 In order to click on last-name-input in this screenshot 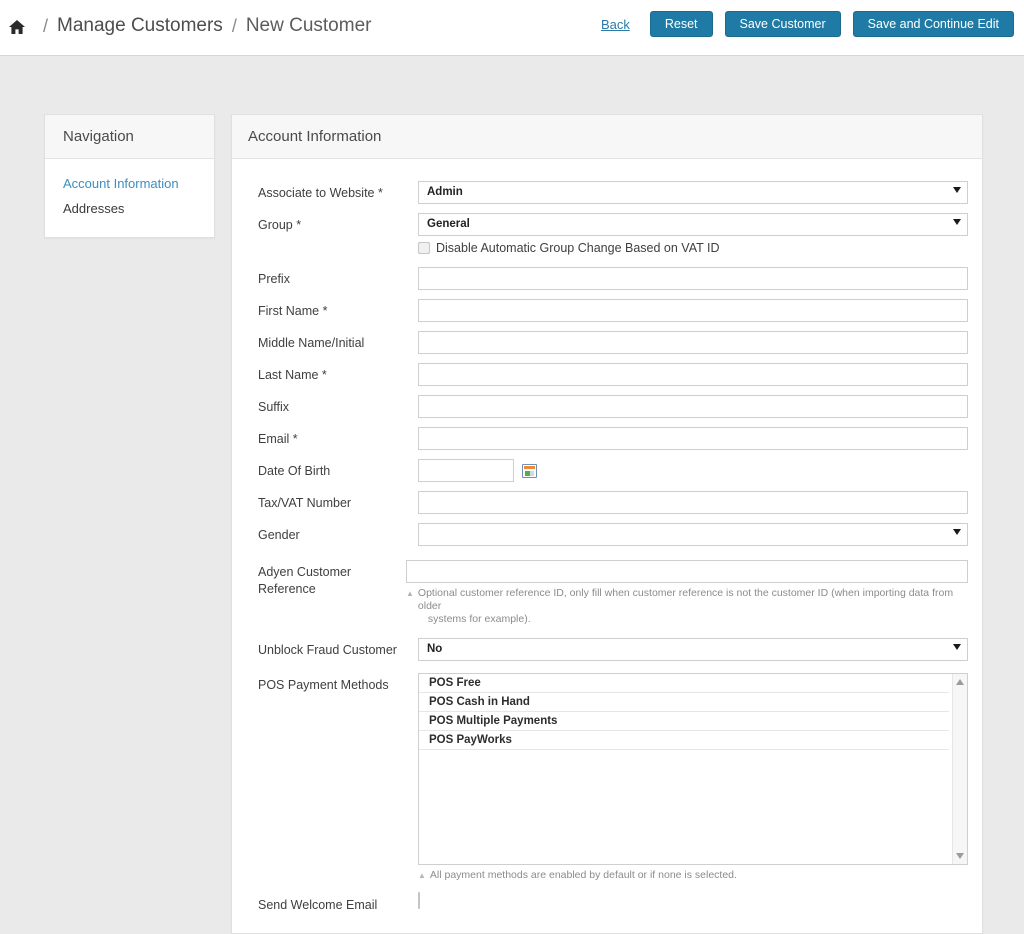, I will do `click(693, 374)`.